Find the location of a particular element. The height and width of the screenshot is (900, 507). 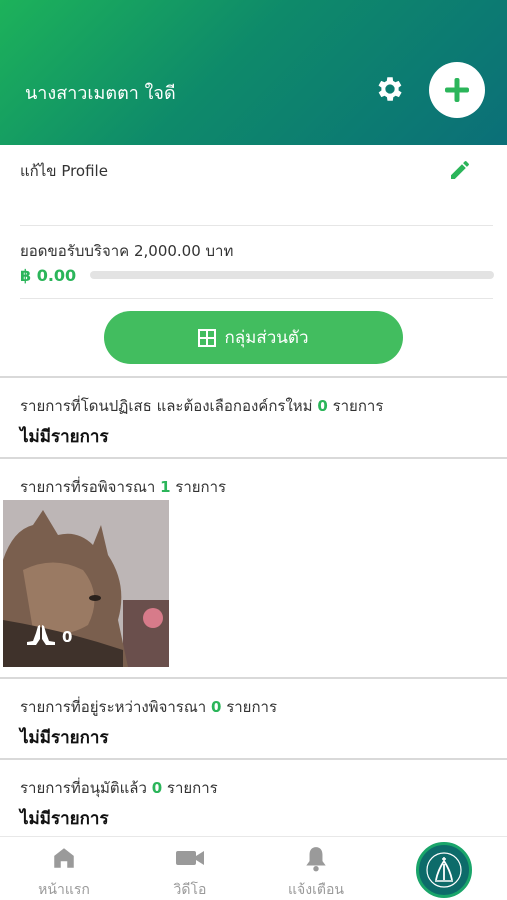

approved-title-suffix: รายการ is located at coordinates (192, 788).